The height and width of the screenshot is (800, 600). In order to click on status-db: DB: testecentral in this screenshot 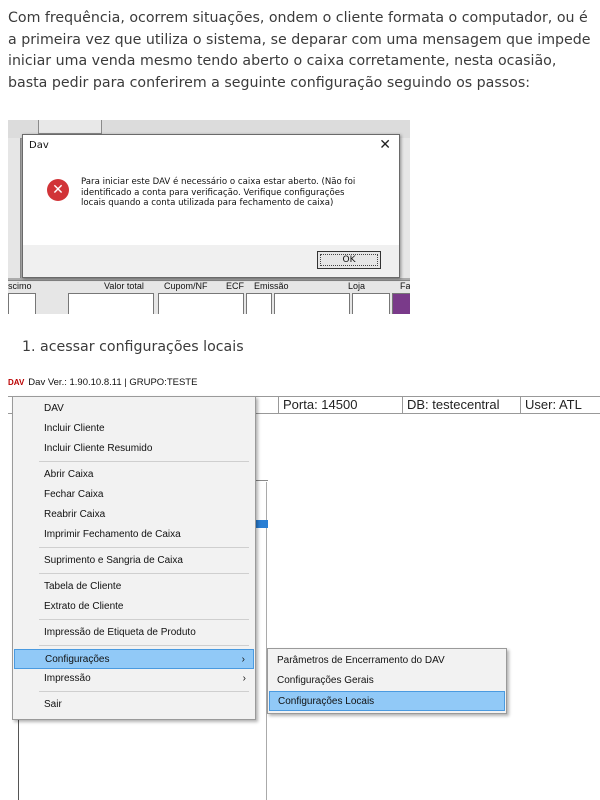, I will do `click(460, 405)`.